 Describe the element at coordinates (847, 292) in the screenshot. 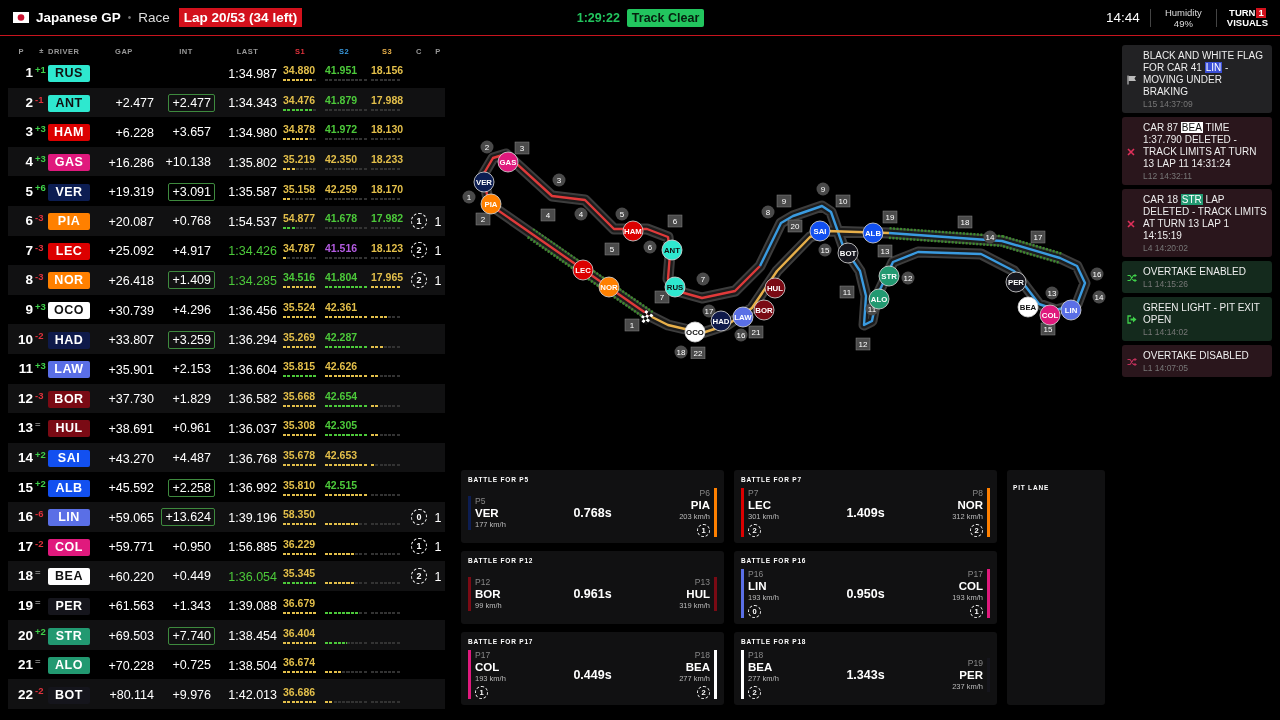

I see `turn-marker: 11` at that location.